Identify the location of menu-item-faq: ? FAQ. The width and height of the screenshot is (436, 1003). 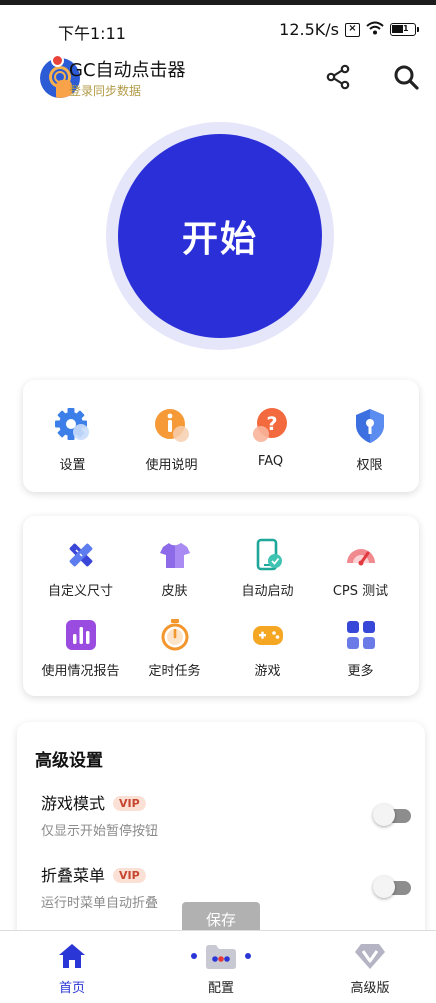
(270, 437).